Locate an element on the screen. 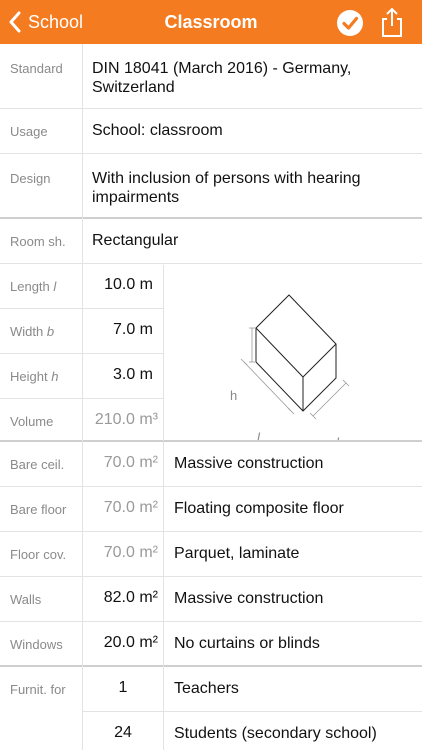 The height and width of the screenshot is (750, 422). surface-label: Floor cov. is located at coordinates (38, 554).